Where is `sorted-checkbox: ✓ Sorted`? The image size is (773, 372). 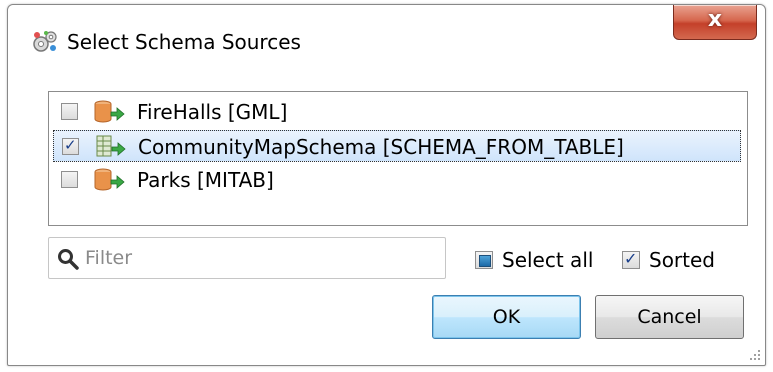
sorted-checkbox: ✓ Sorted is located at coordinates (677, 260).